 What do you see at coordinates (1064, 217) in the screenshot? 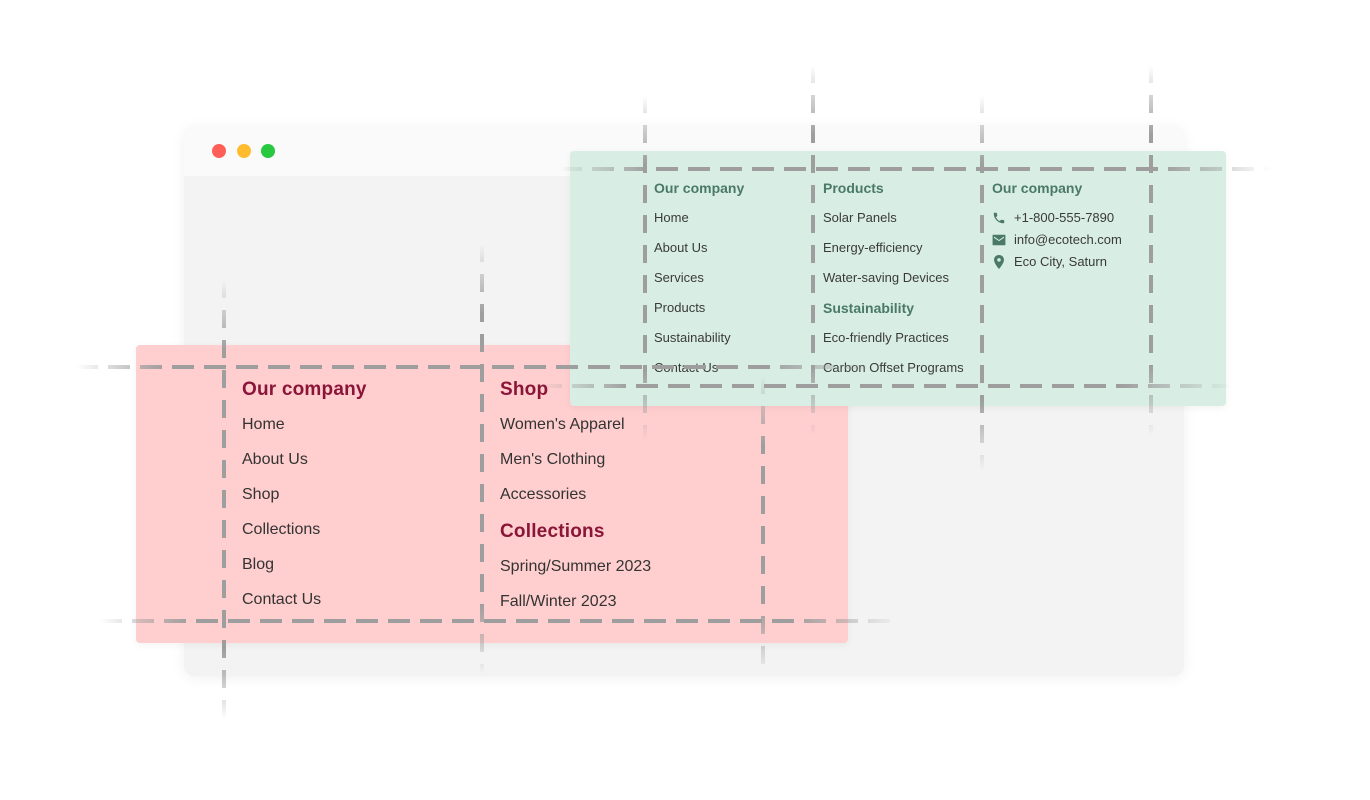
I see `contact-phone-text: +1-800-555-7890` at bounding box center [1064, 217].